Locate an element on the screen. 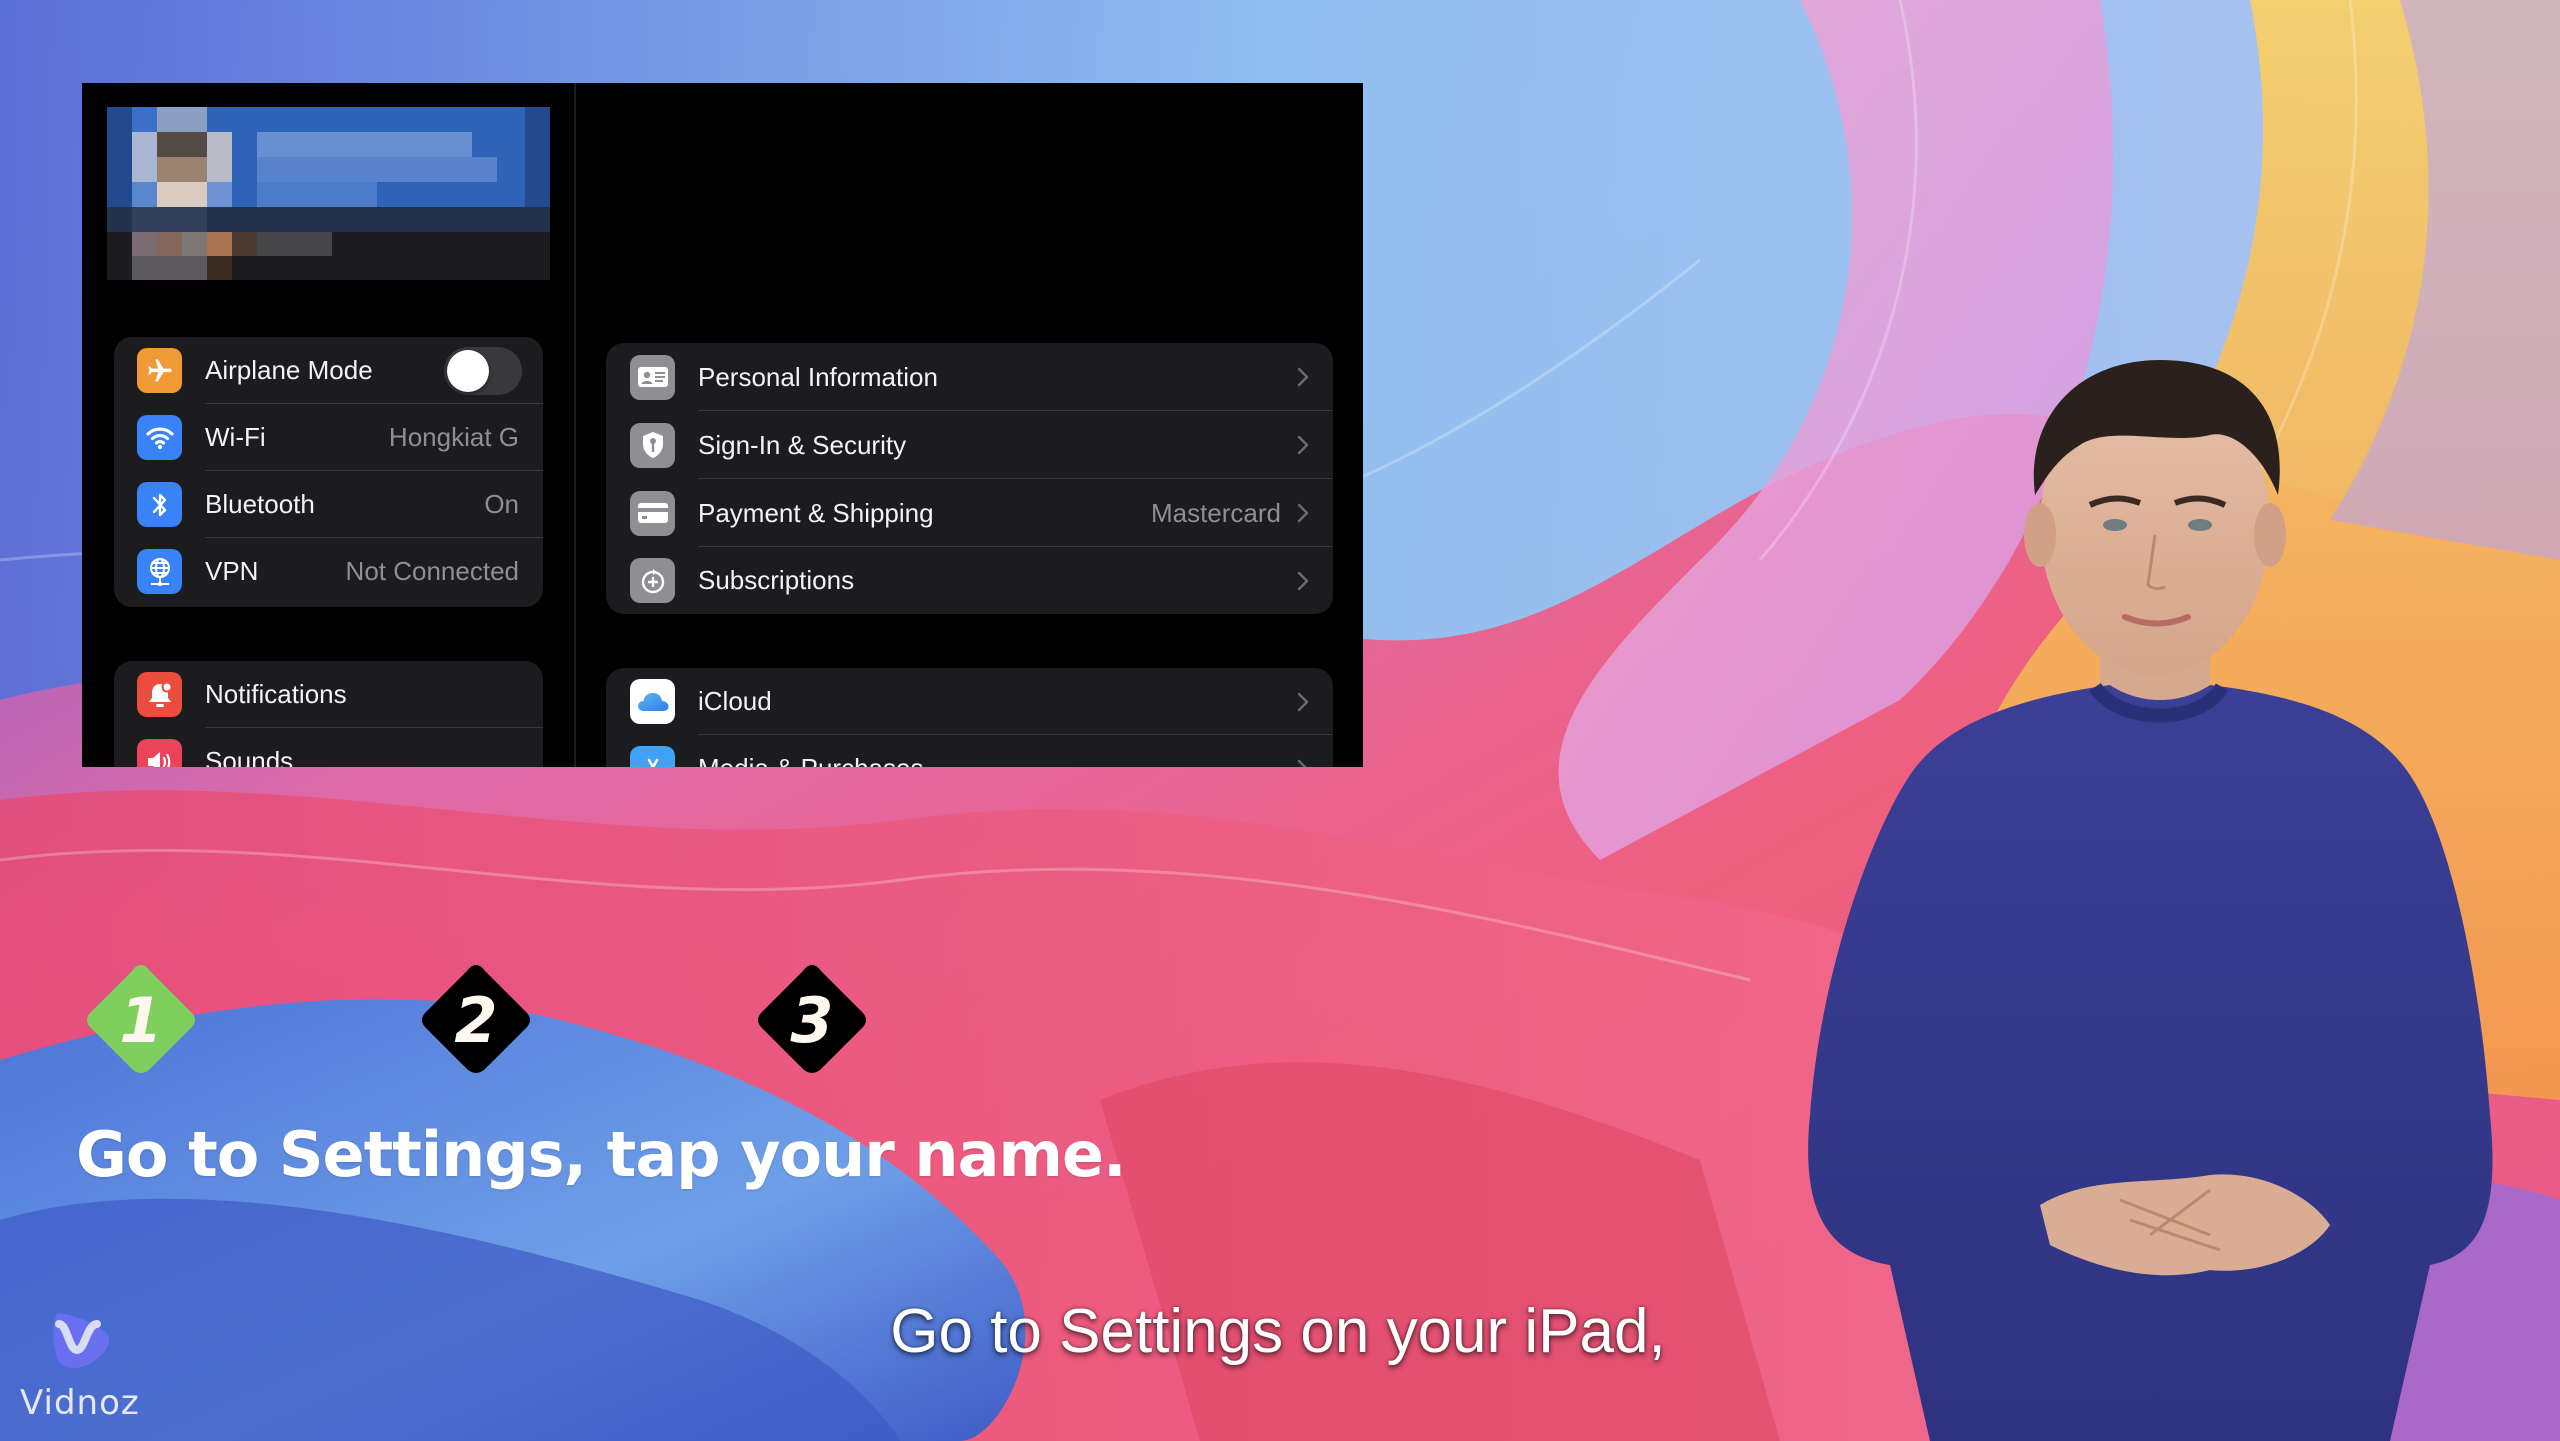 The height and width of the screenshot is (1441, 2560). sidebar-item-wifi: Wi-Fi Hongkiat G is located at coordinates (328, 437).